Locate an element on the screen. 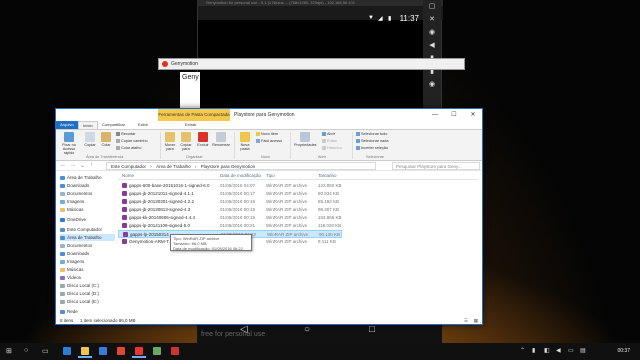  nav-pc-desktop: Área de Trabalho is located at coordinates (87, 237).